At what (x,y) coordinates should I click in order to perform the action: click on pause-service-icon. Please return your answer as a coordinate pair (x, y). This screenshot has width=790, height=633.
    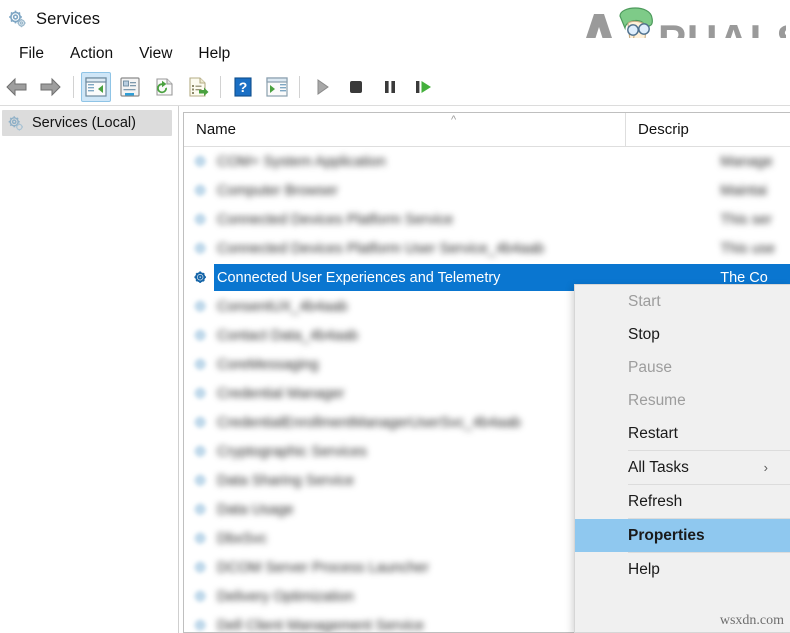
    Looking at the image, I should click on (390, 87).